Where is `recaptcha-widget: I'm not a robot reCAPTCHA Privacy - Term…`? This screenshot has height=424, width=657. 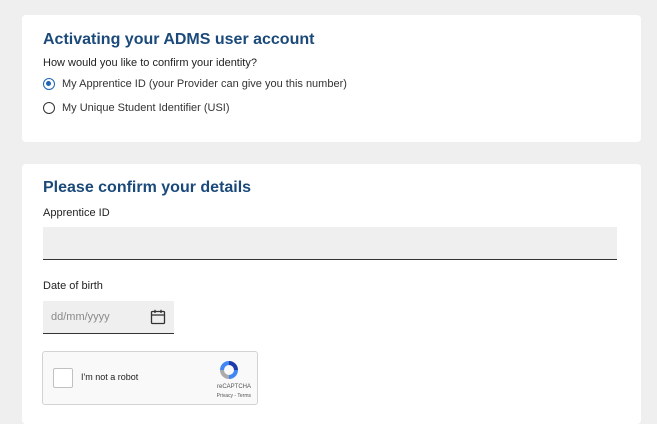
recaptcha-widget: I'm not a robot reCAPTCHA Privacy - Term… is located at coordinates (150, 378).